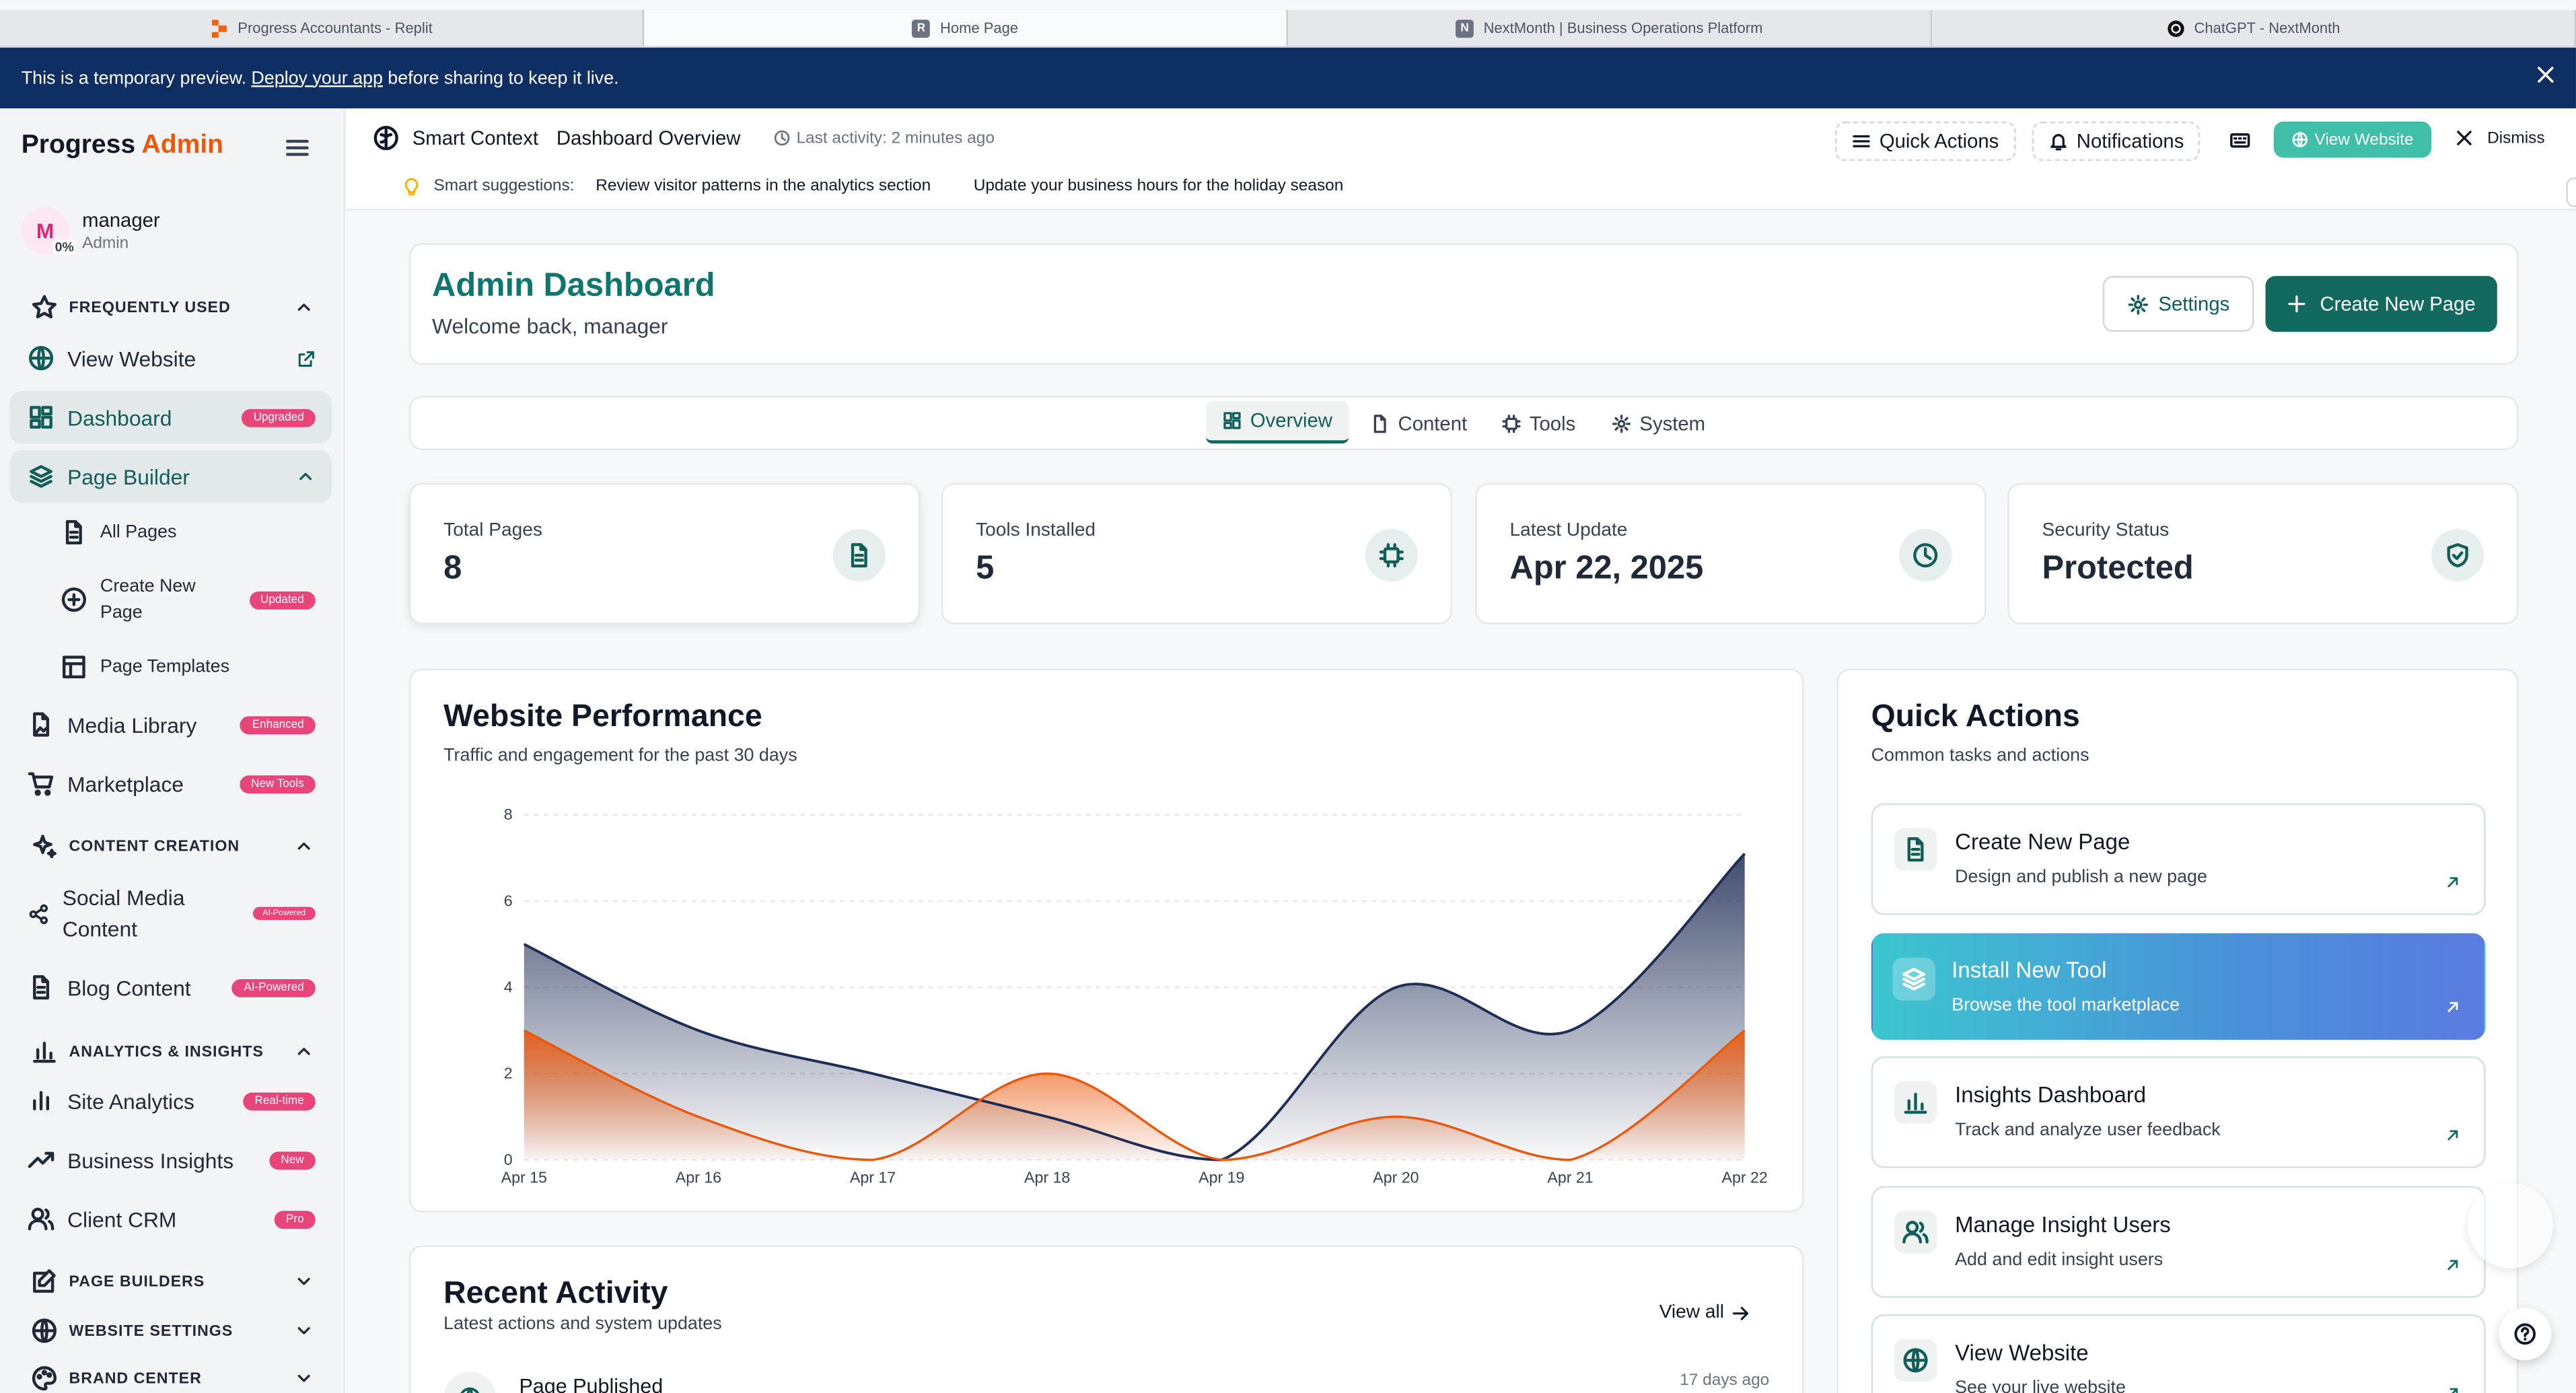 The image size is (2576, 1393). Describe the element at coordinates (698, 1177) in the screenshot. I see `x-tick-label: Apr 16` at that location.